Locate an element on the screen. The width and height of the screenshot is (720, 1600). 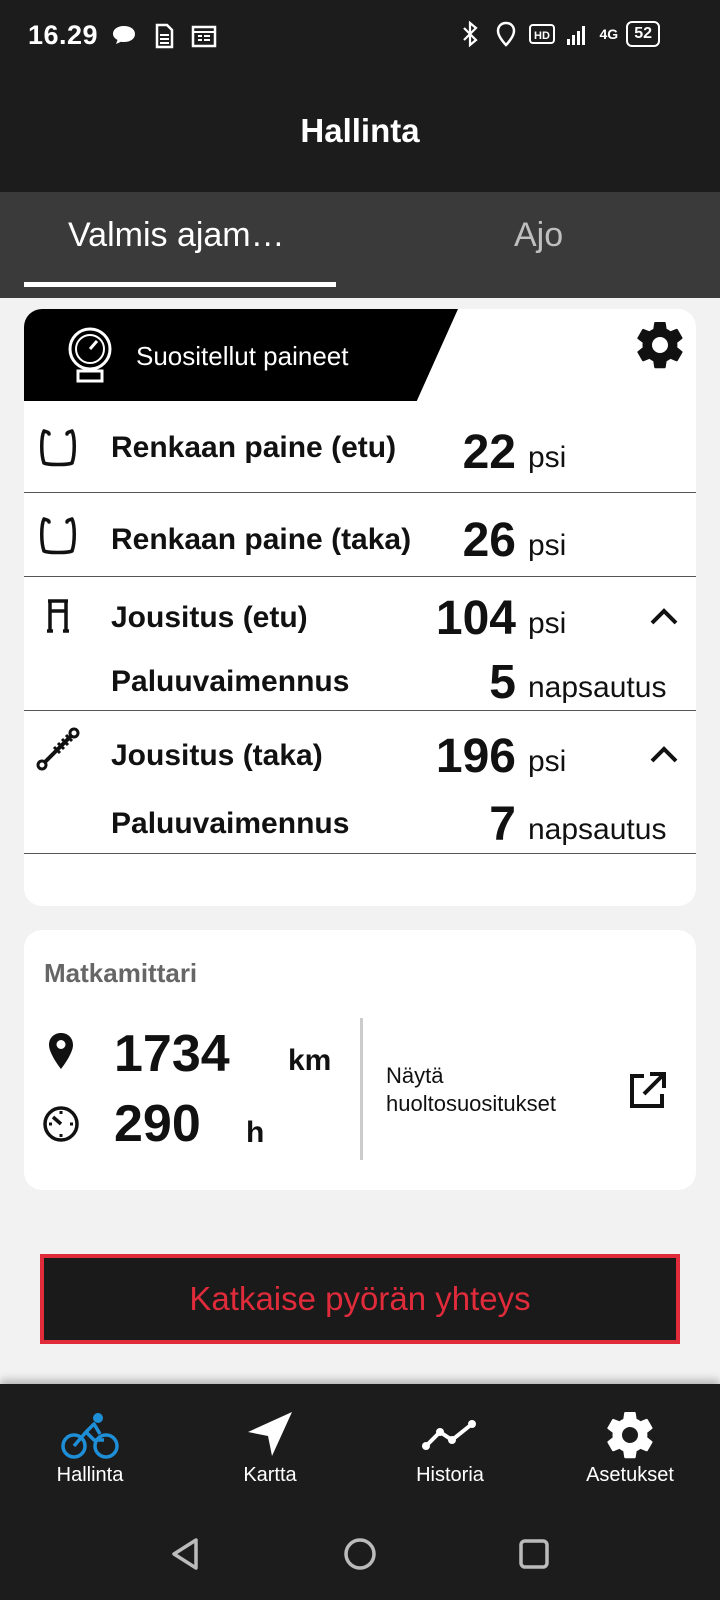
recents-icon is located at coordinates (534, 1554).